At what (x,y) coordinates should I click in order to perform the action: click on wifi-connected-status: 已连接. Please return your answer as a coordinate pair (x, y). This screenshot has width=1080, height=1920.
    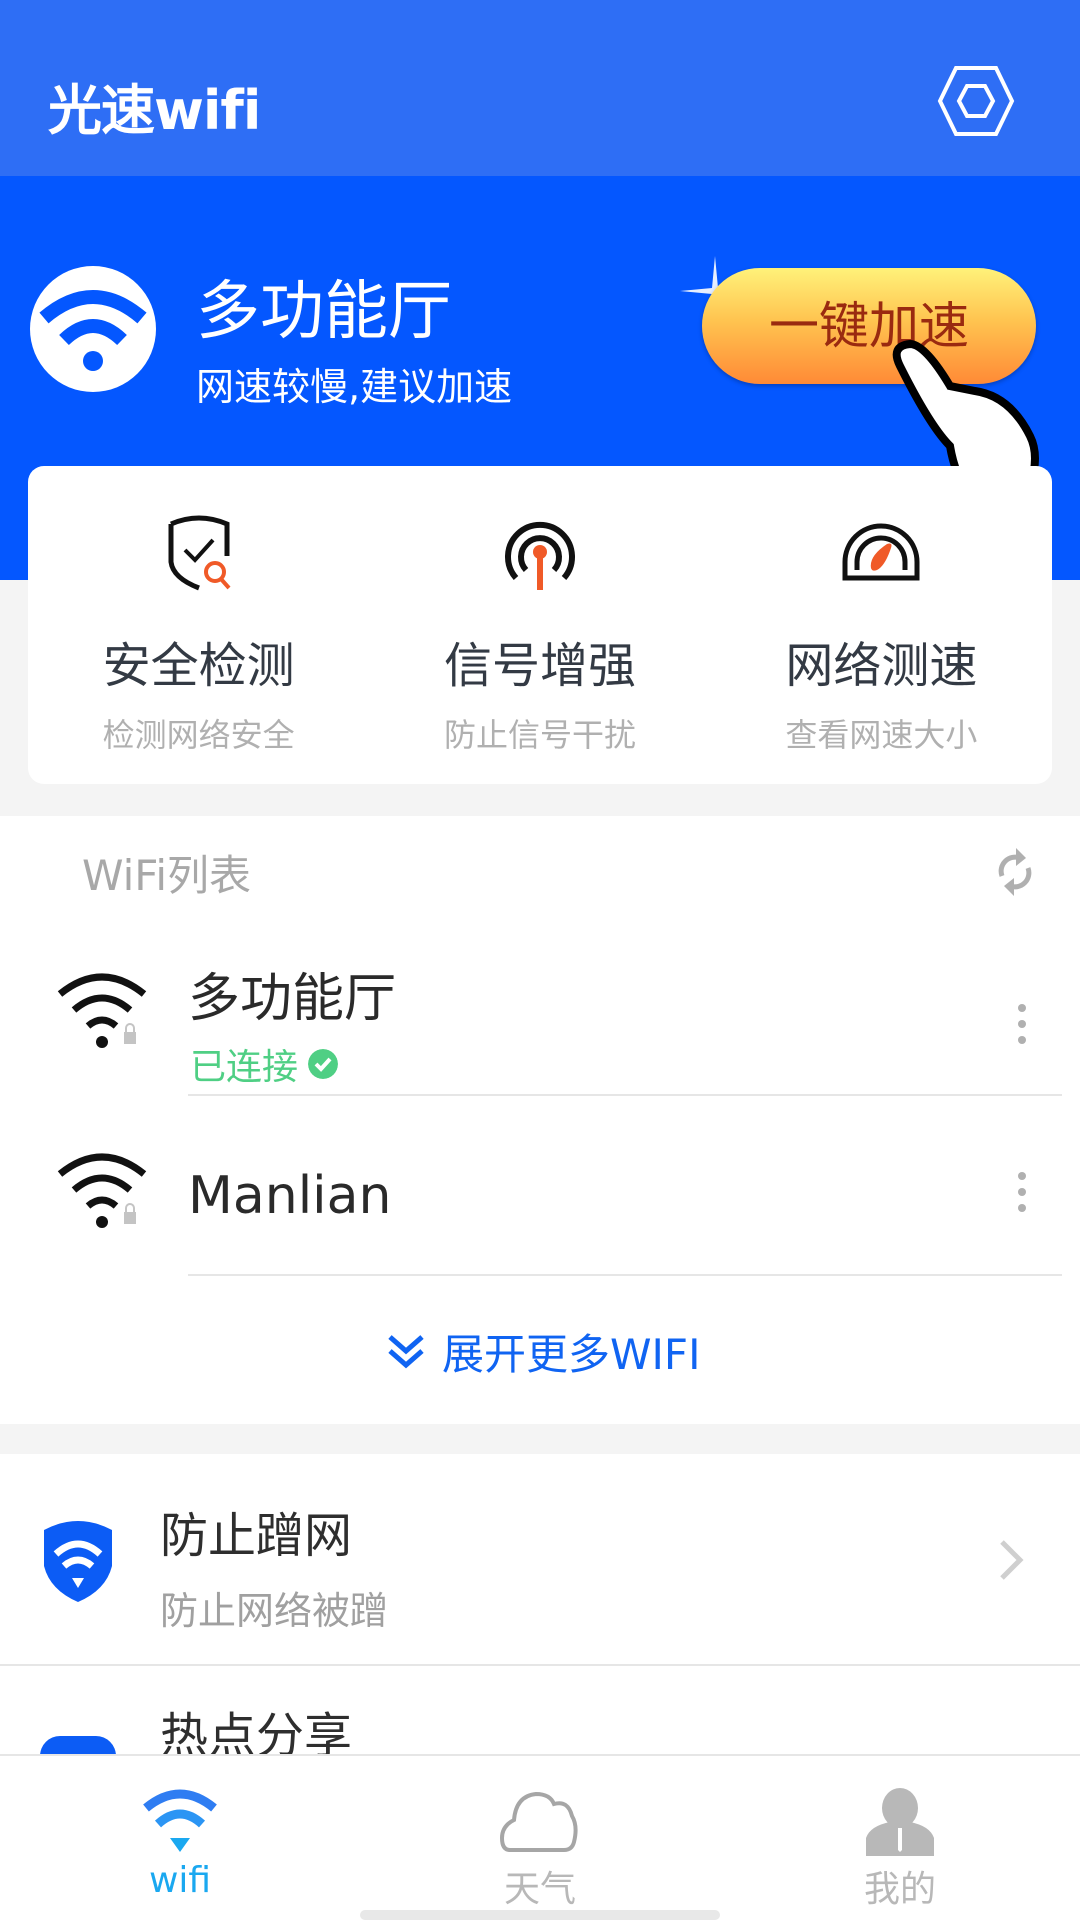
    Looking at the image, I should click on (264, 1064).